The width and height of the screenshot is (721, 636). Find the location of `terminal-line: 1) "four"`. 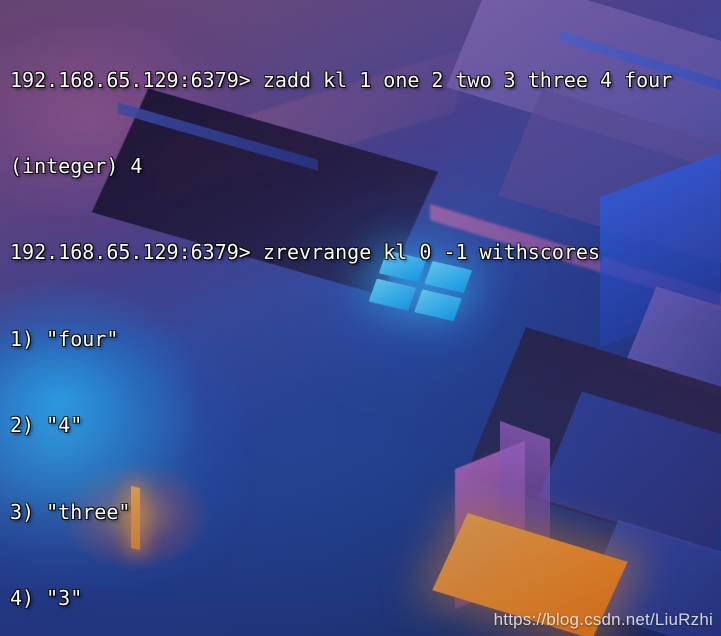

terminal-line: 1) "four" is located at coordinates (64, 338).